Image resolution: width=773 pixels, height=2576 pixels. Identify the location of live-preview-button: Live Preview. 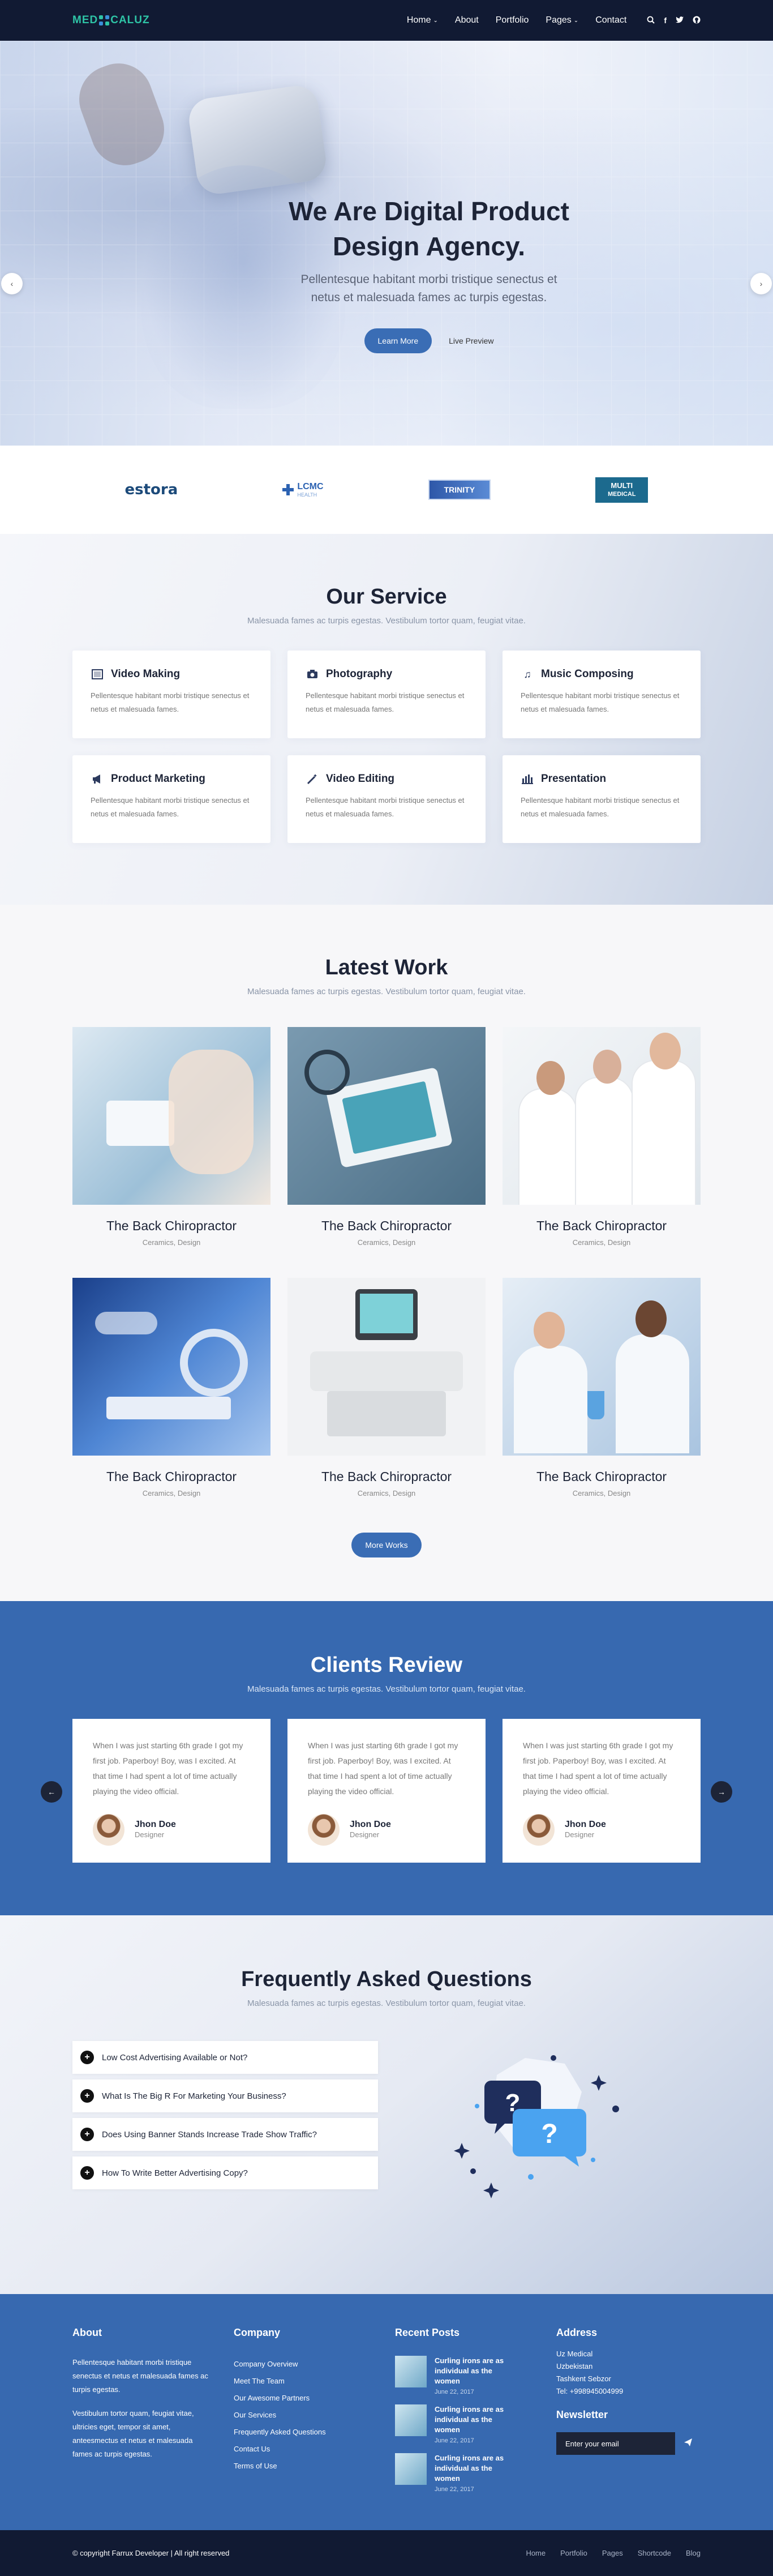
(471, 340).